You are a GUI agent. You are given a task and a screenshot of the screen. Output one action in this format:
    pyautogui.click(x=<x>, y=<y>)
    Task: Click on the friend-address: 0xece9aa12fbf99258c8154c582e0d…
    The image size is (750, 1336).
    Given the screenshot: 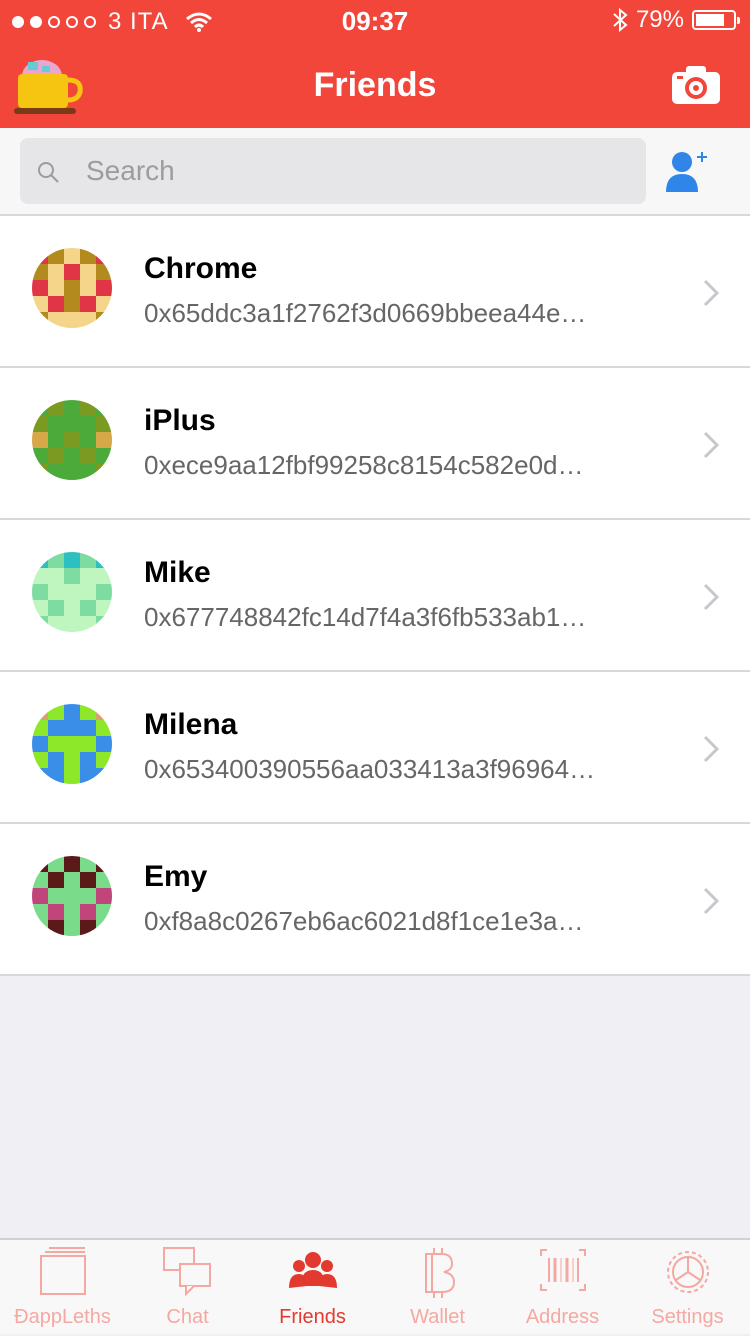 What is the action you would take?
    pyautogui.click(x=364, y=465)
    